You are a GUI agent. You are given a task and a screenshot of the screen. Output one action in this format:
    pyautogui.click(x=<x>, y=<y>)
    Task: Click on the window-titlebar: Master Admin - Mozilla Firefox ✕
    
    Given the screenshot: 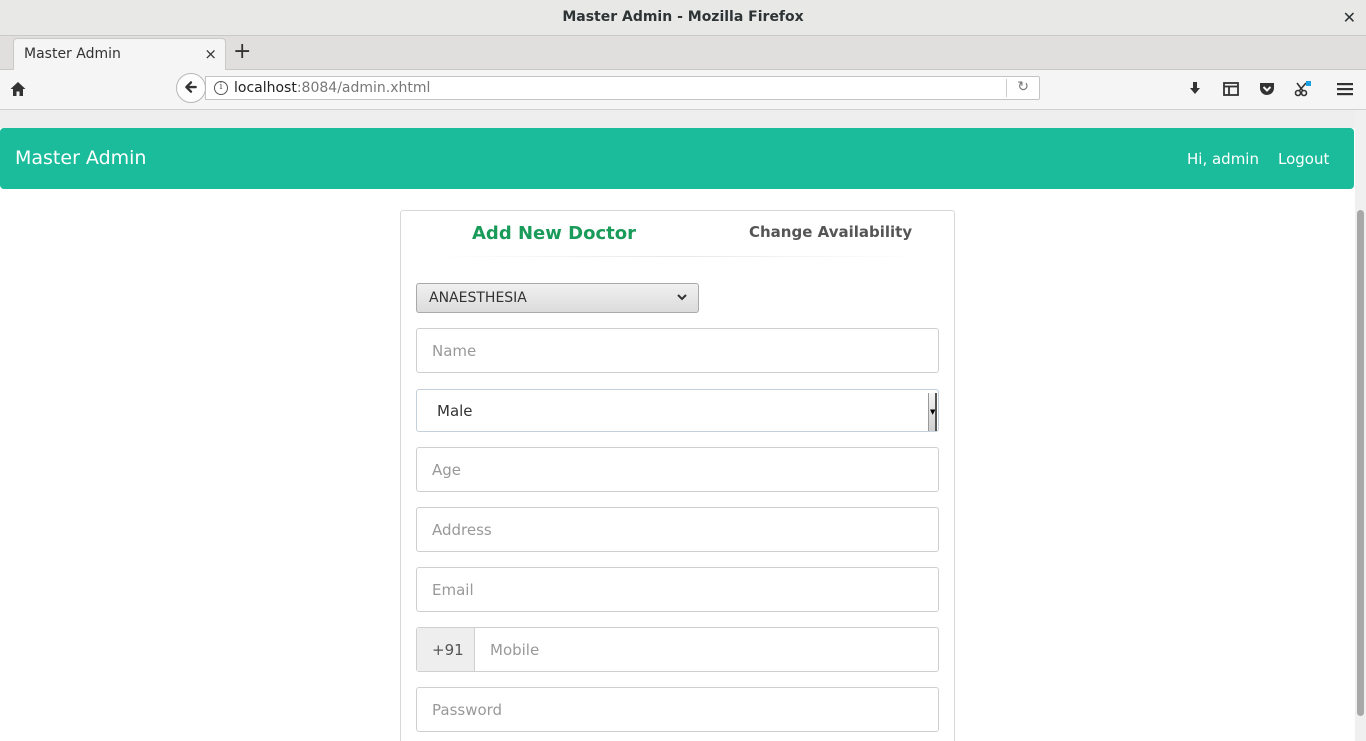 What is the action you would take?
    pyautogui.click(x=683, y=18)
    